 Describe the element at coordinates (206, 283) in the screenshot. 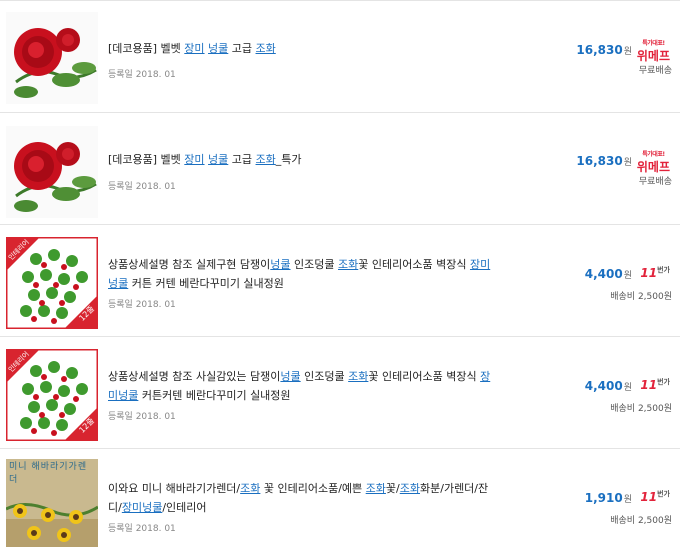

I see `title-text: 커튼 커텐 베란다꾸미기 실내정원` at that location.